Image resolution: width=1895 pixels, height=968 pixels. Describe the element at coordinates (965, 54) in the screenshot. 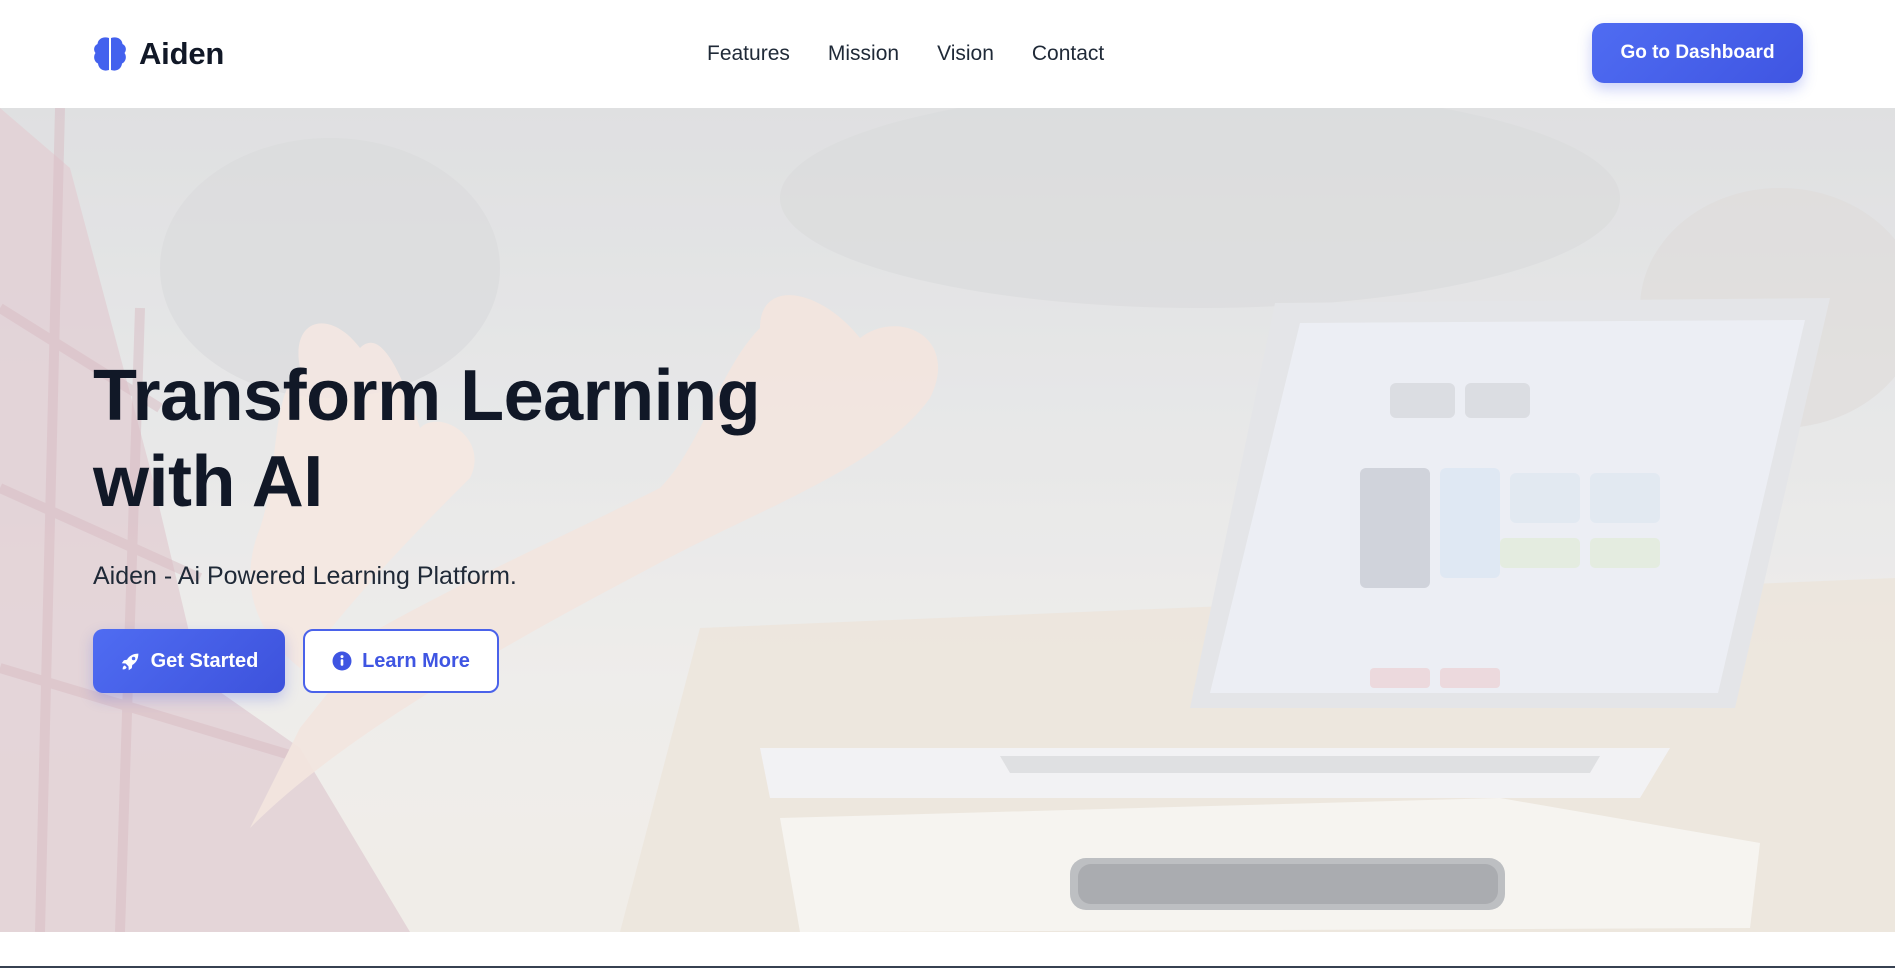

I see `nav-link-vision: Vision` at that location.